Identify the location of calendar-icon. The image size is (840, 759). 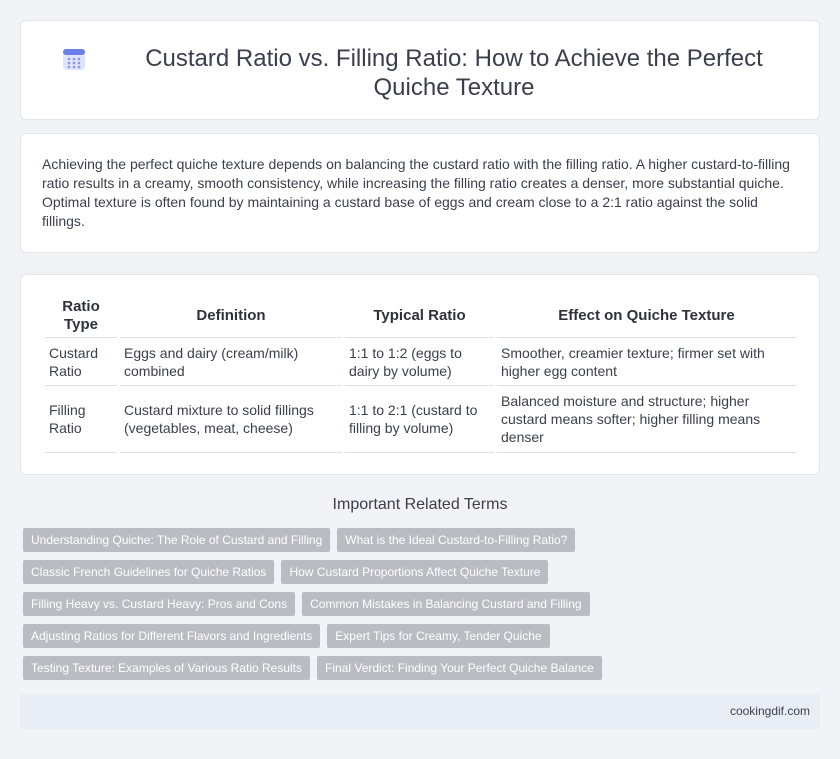
(74, 59).